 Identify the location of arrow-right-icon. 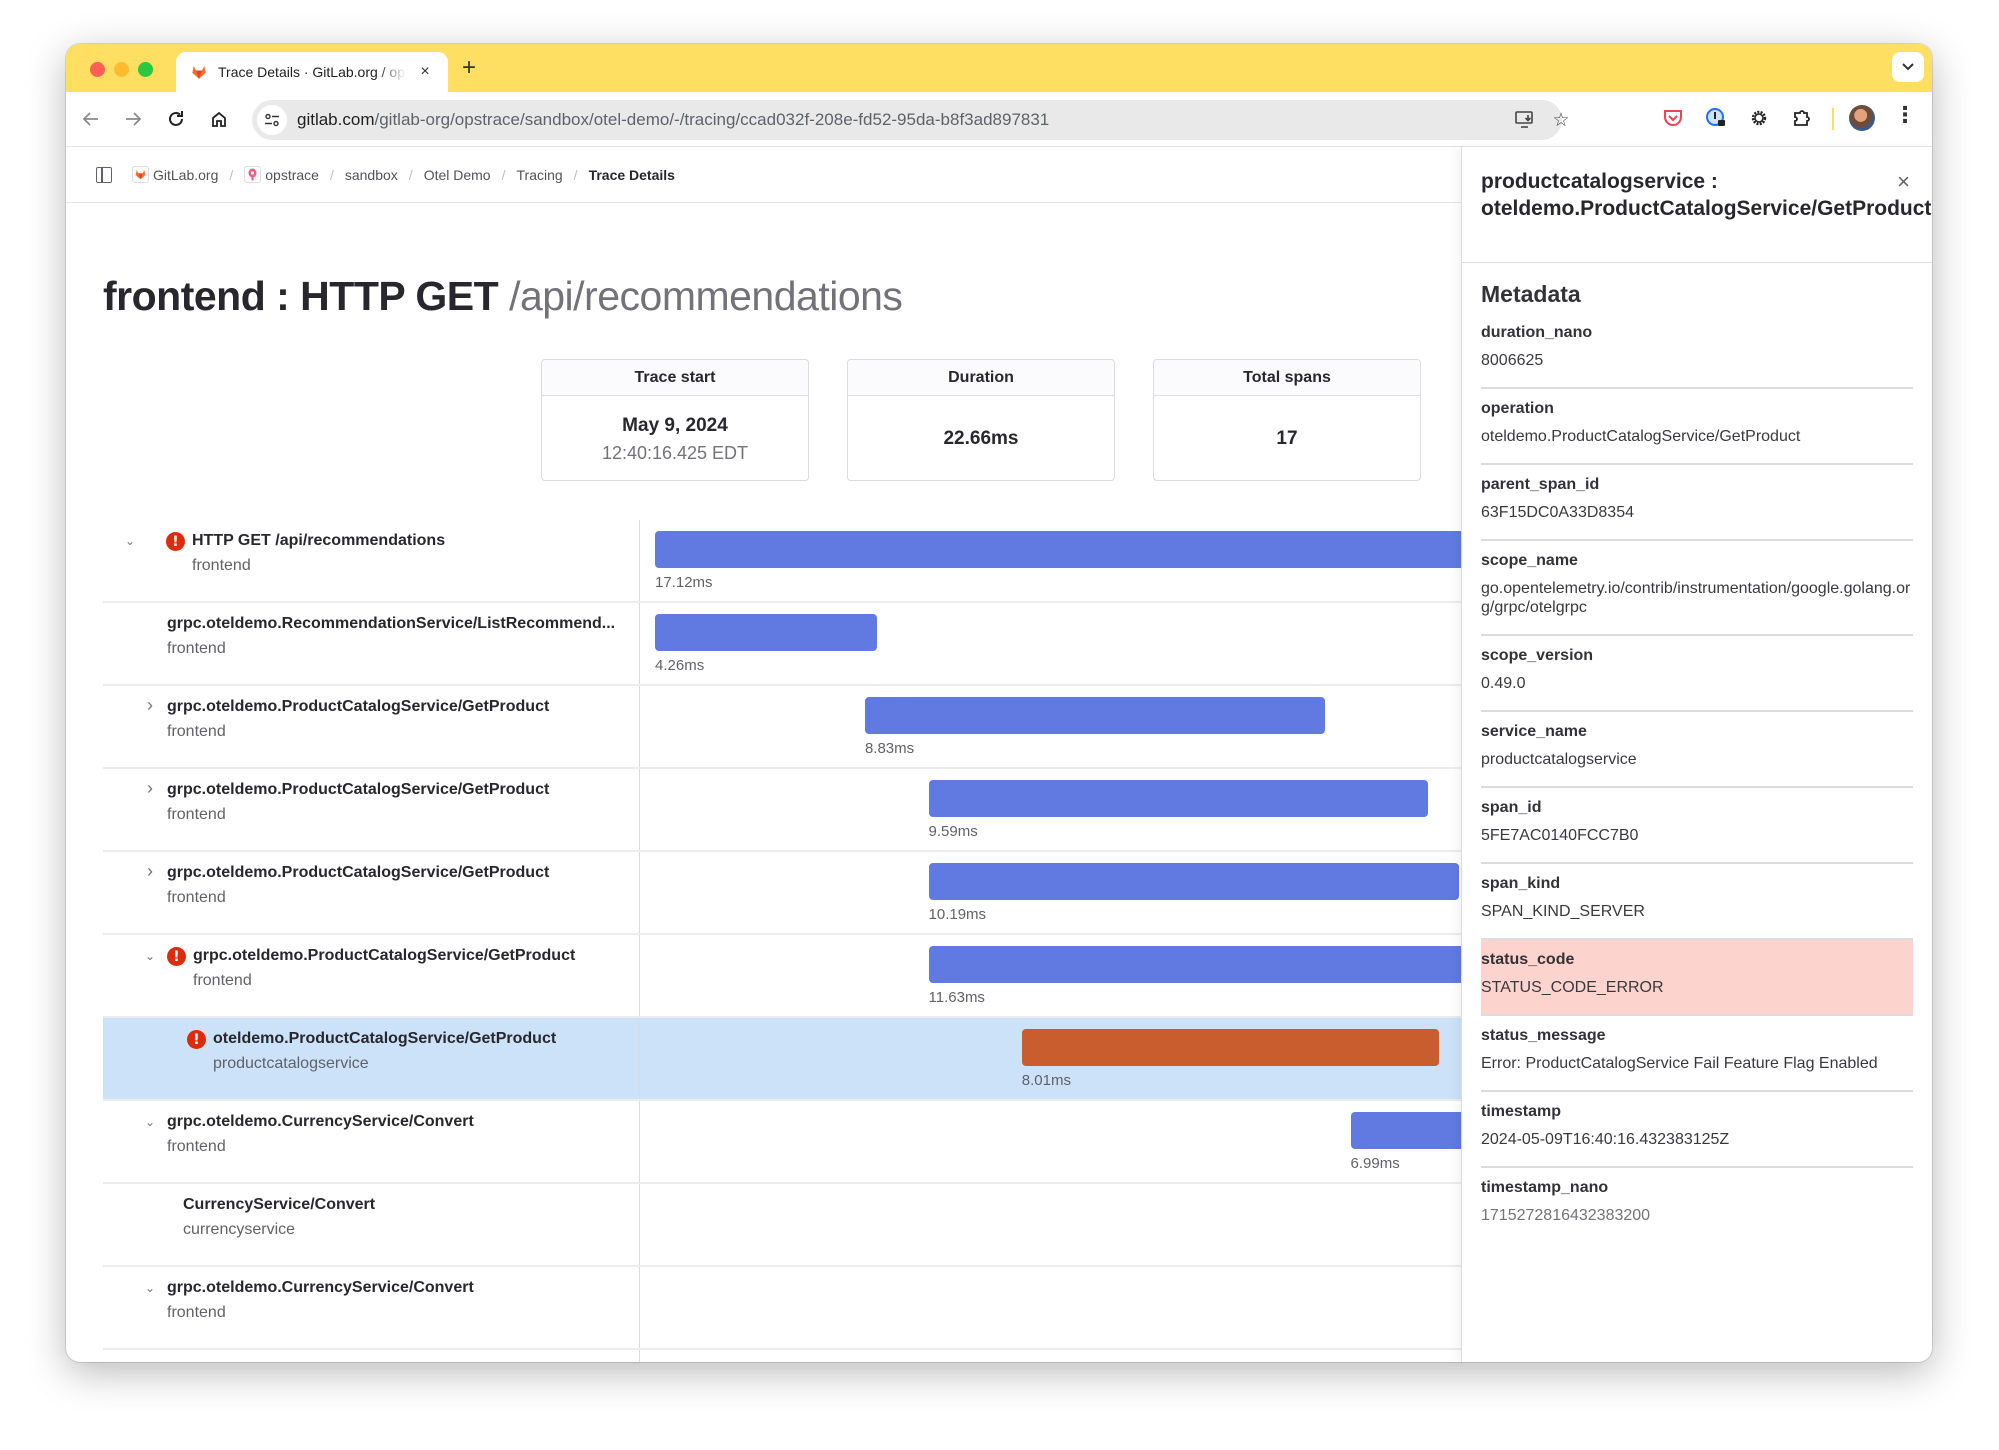
(134, 119).